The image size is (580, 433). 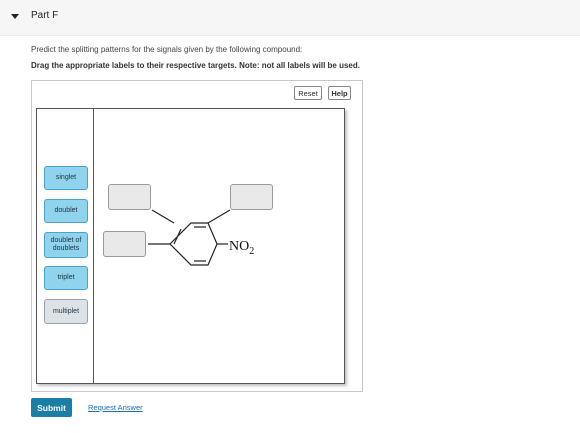 I want to click on part-title: Part F, so click(x=45, y=15).